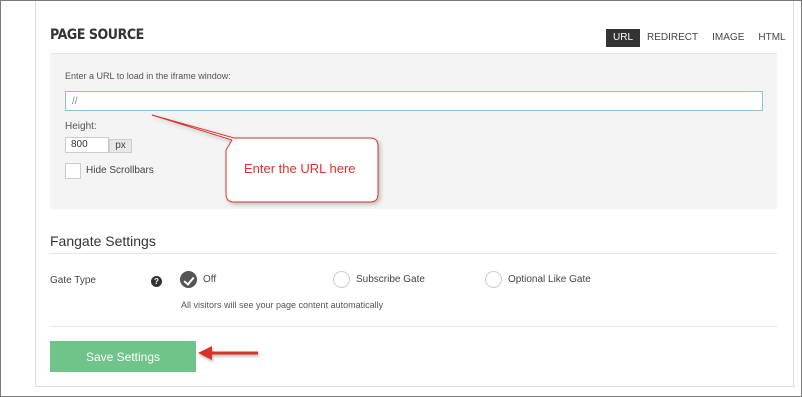 The width and height of the screenshot is (802, 397). I want to click on arrow-head-icon, so click(205, 353).